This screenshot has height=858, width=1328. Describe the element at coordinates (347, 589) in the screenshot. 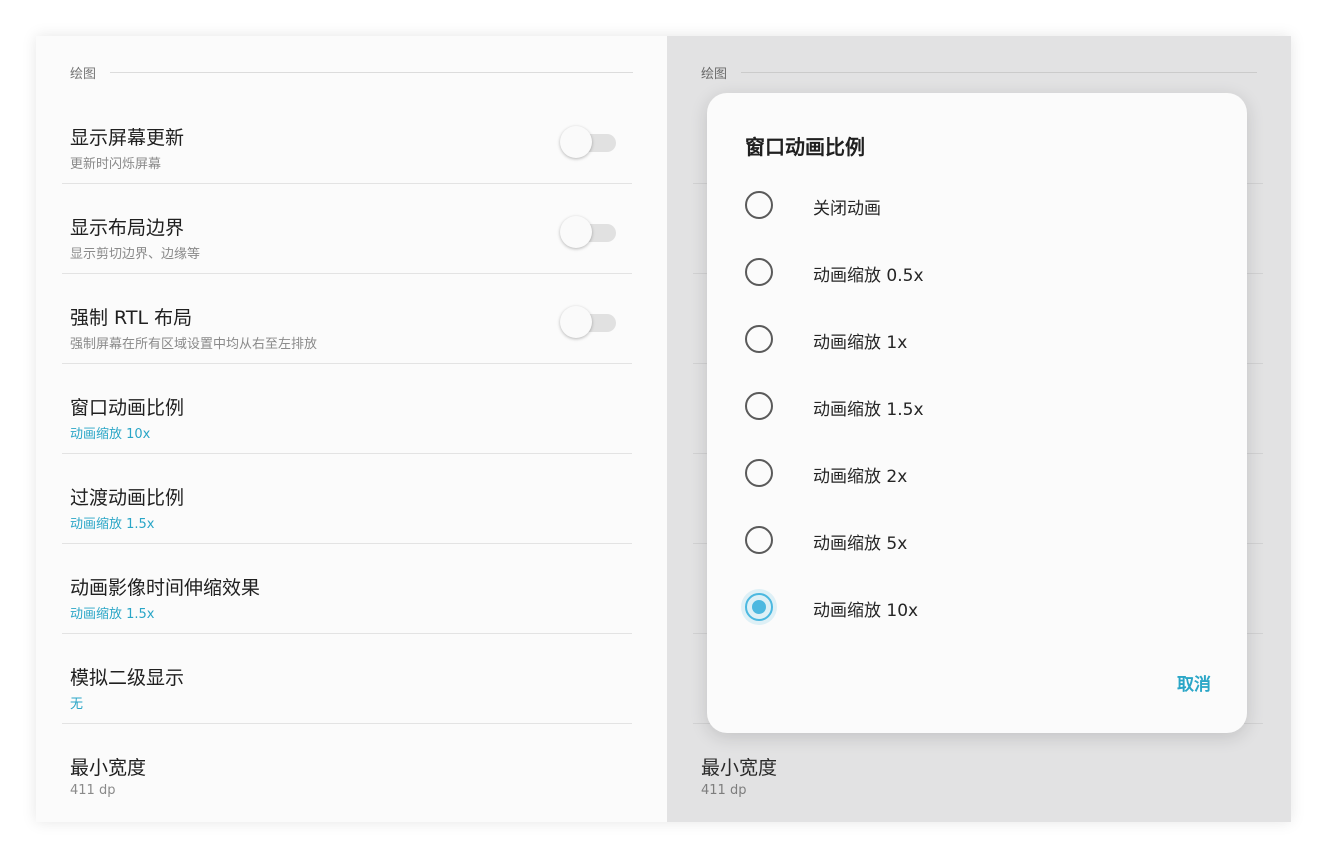

I see `setting-animator-duration-scale: 动画影像时间伸缩效果 动画缩放 1.5x` at that location.